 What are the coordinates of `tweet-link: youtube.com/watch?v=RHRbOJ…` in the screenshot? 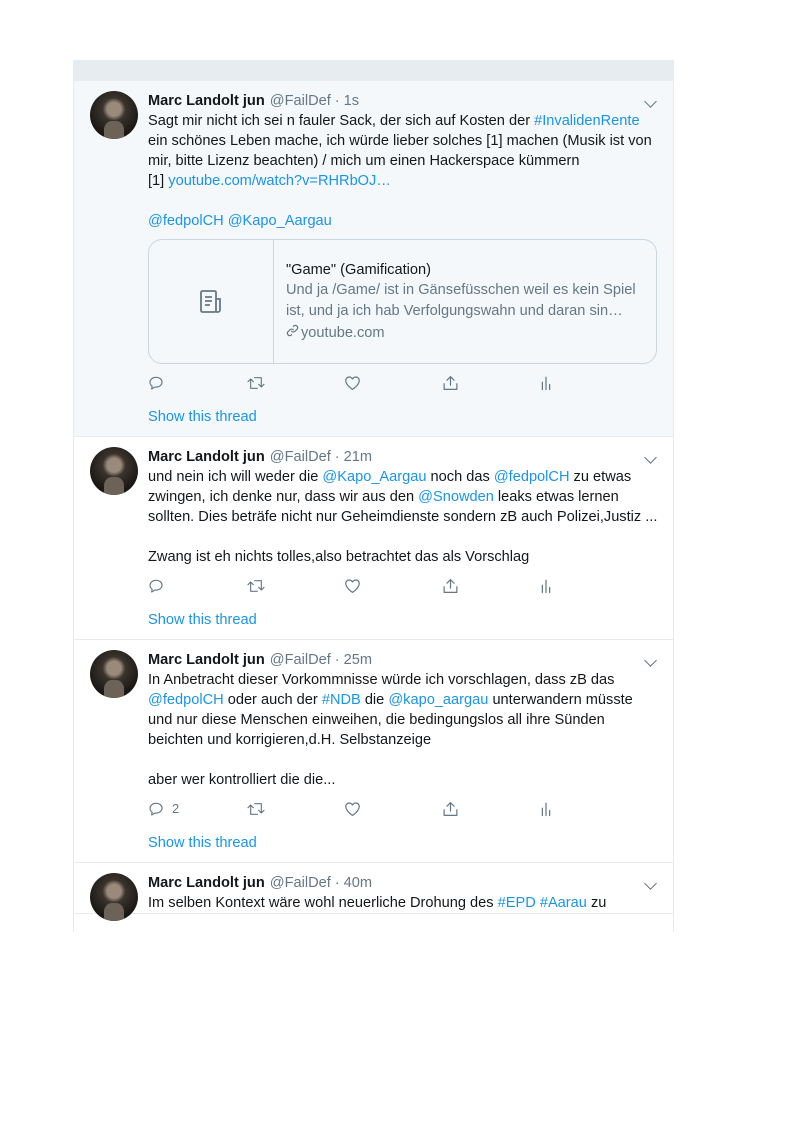 It's located at (279, 181).